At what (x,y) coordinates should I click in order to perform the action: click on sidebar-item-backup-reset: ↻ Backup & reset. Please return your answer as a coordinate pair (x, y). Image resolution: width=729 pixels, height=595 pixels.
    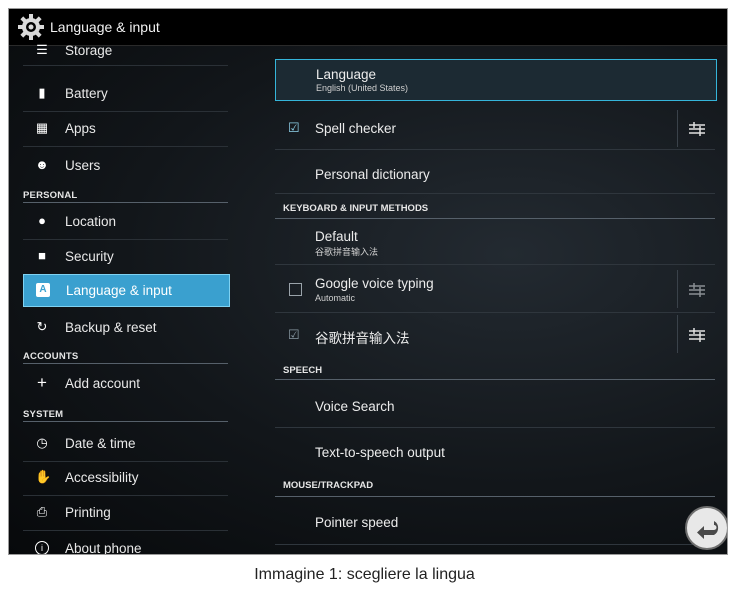
    Looking at the image, I should click on (125, 326).